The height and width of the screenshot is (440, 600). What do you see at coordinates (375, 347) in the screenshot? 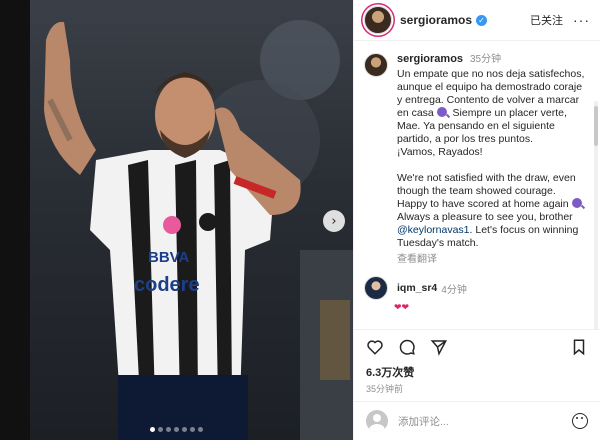
I see `like-heart-icon` at bounding box center [375, 347].